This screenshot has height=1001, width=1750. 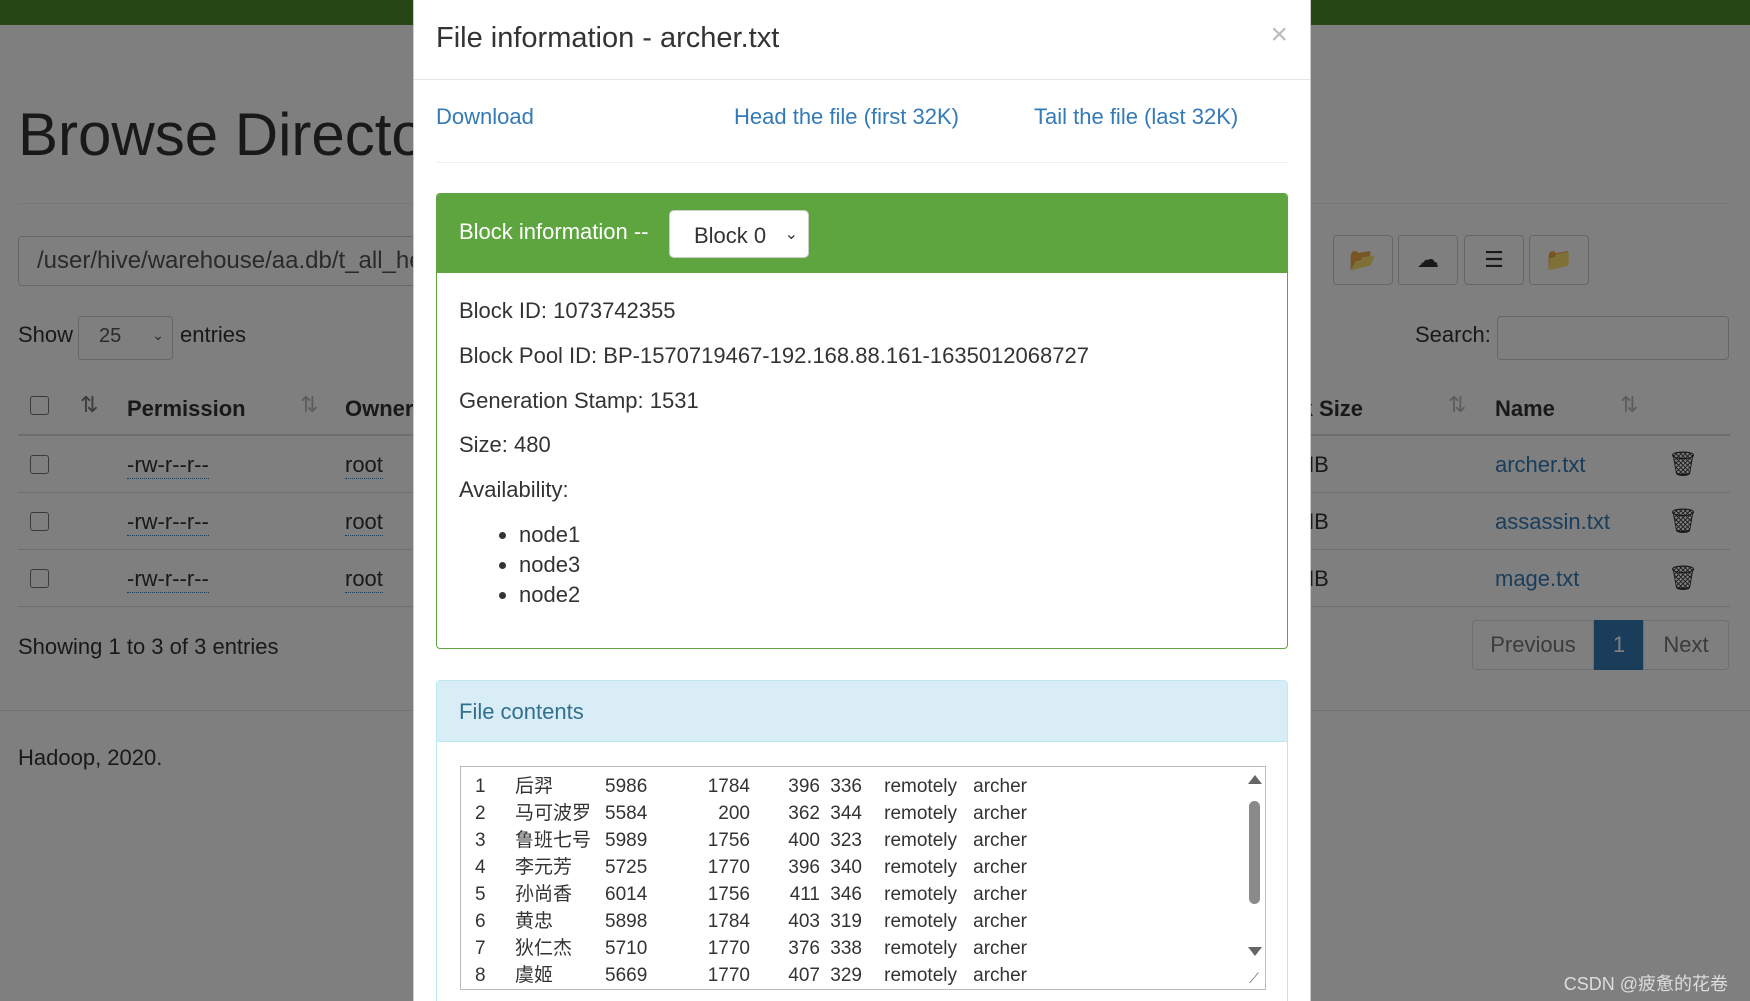 What do you see at coordinates (804, 894) in the screenshot?
I see `line-field: 411` at bounding box center [804, 894].